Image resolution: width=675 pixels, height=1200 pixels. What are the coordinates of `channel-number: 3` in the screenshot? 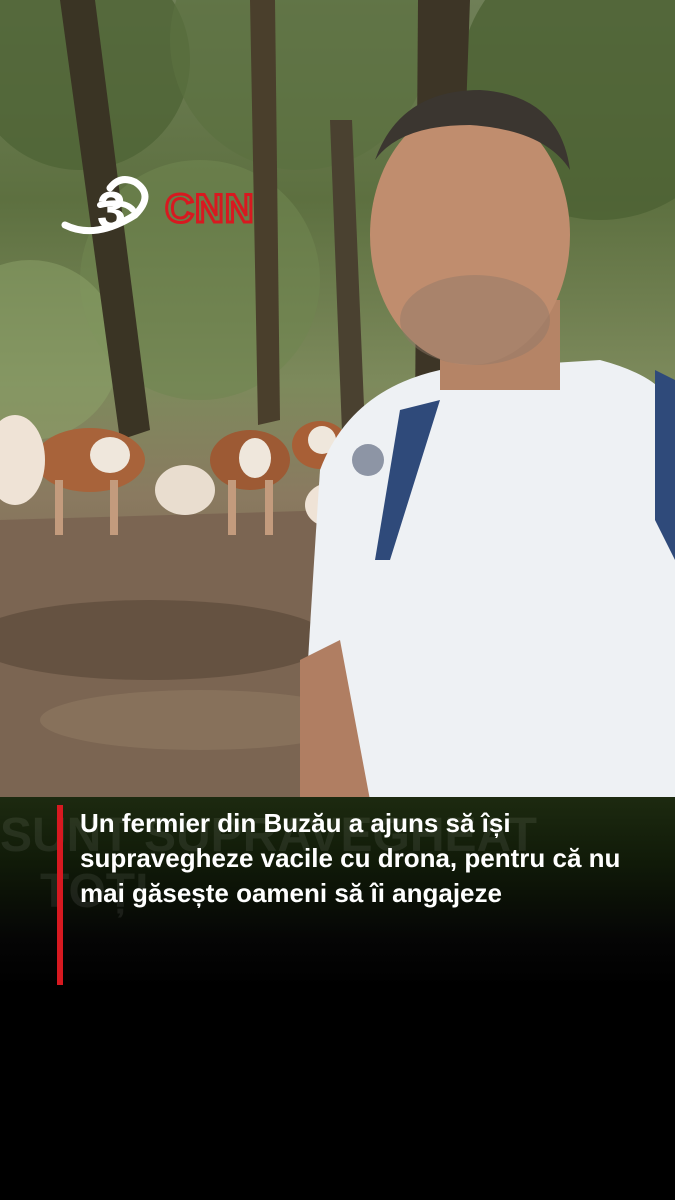 It's located at (111, 211).